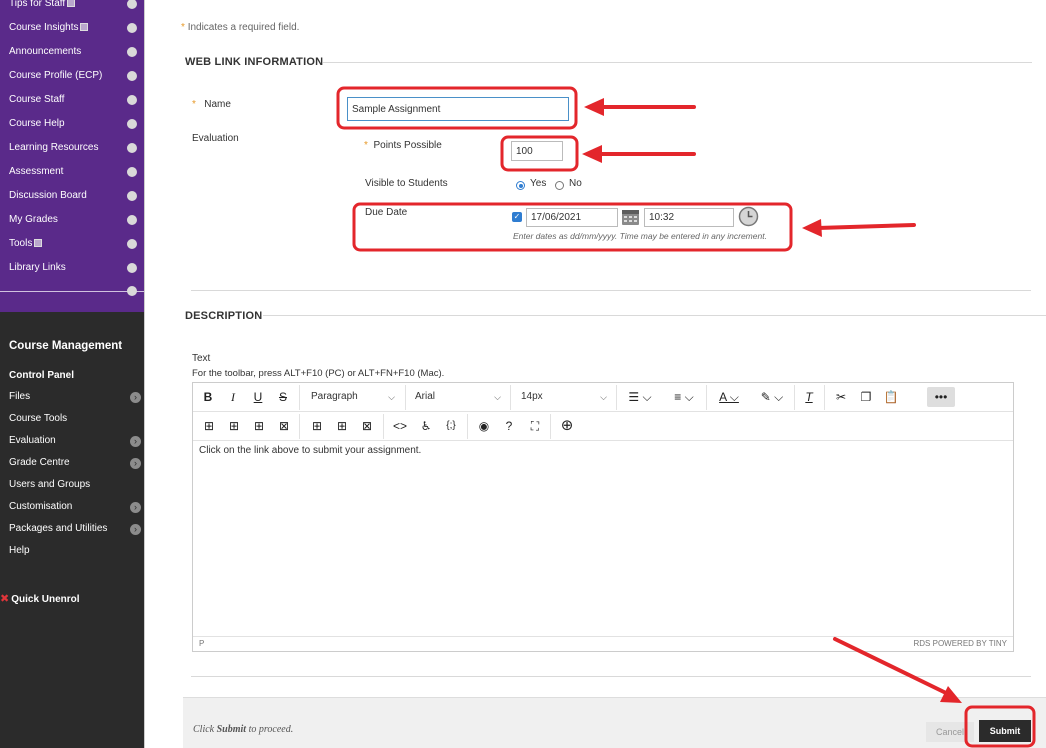  I want to click on menu-item-tips-for-staff: Tips for Staff, so click(72, 8).